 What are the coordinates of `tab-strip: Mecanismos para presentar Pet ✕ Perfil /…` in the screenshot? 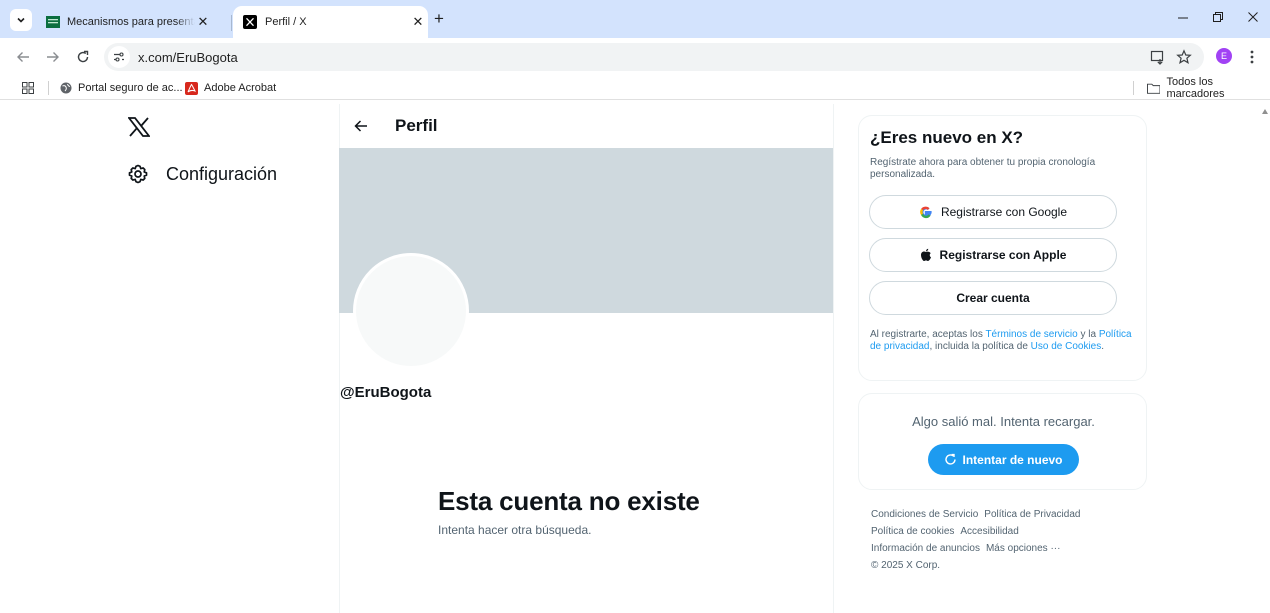 It's located at (635, 19).